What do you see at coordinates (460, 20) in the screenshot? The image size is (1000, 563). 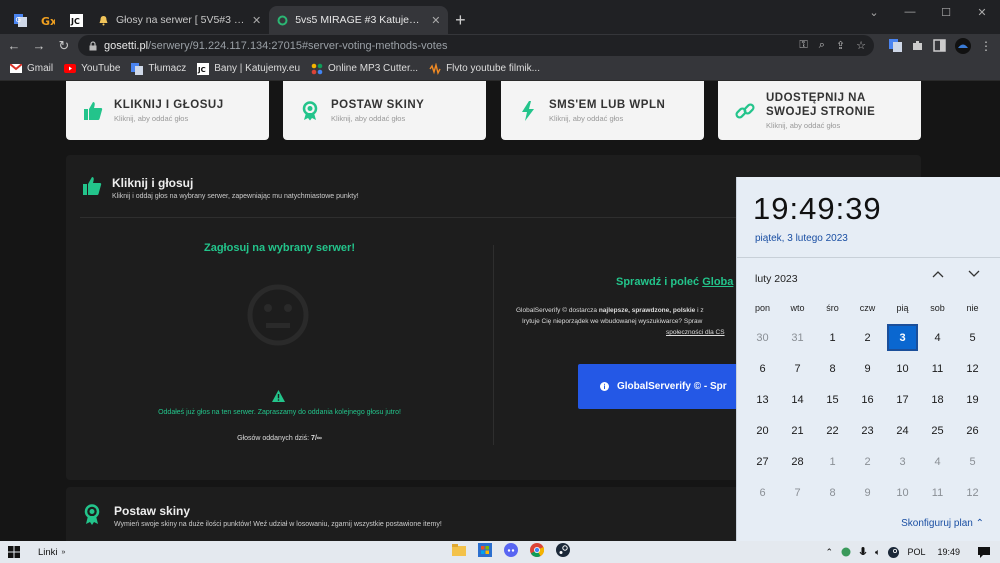 I see `new-tab-button: +` at bounding box center [460, 20].